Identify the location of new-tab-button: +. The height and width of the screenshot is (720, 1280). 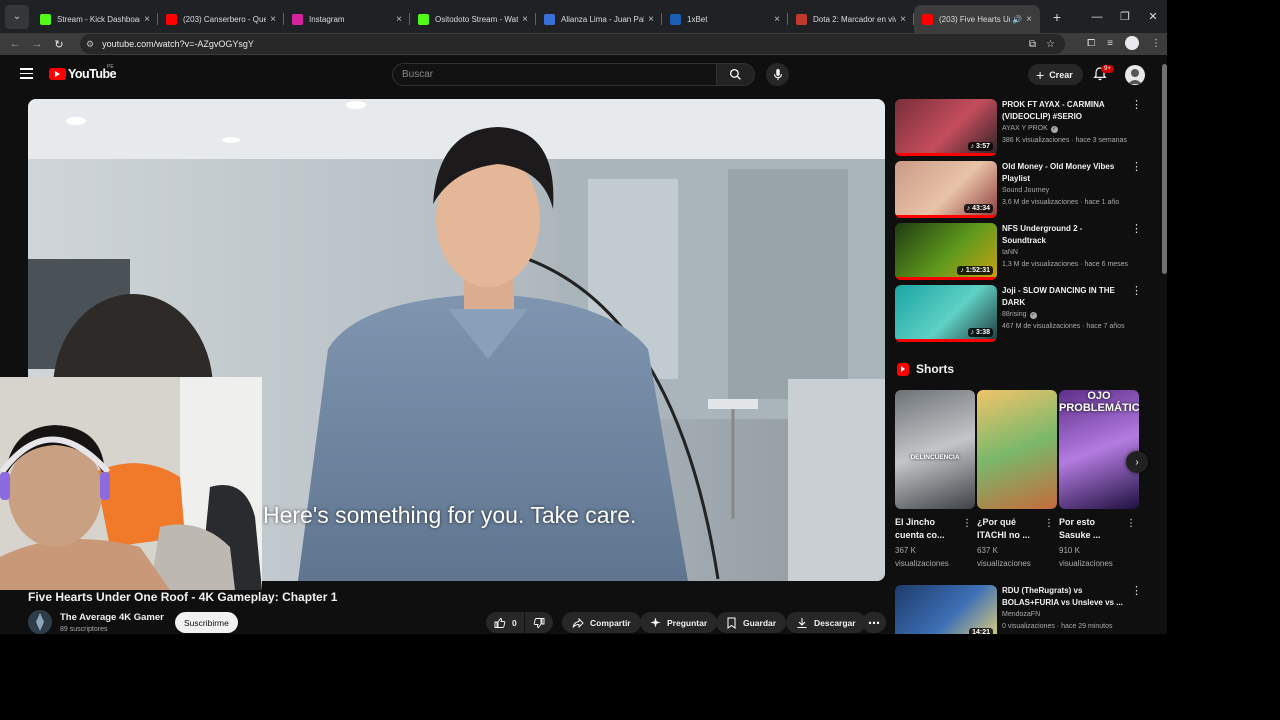
(1057, 17).